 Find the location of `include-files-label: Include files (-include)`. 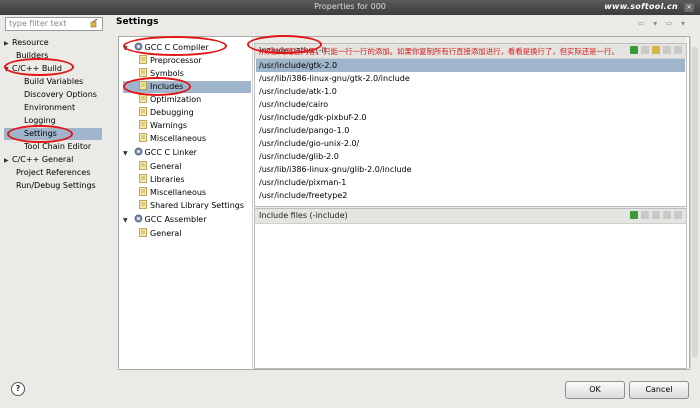

include-files-label: Include files (-include) is located at coordinates (303, 215).